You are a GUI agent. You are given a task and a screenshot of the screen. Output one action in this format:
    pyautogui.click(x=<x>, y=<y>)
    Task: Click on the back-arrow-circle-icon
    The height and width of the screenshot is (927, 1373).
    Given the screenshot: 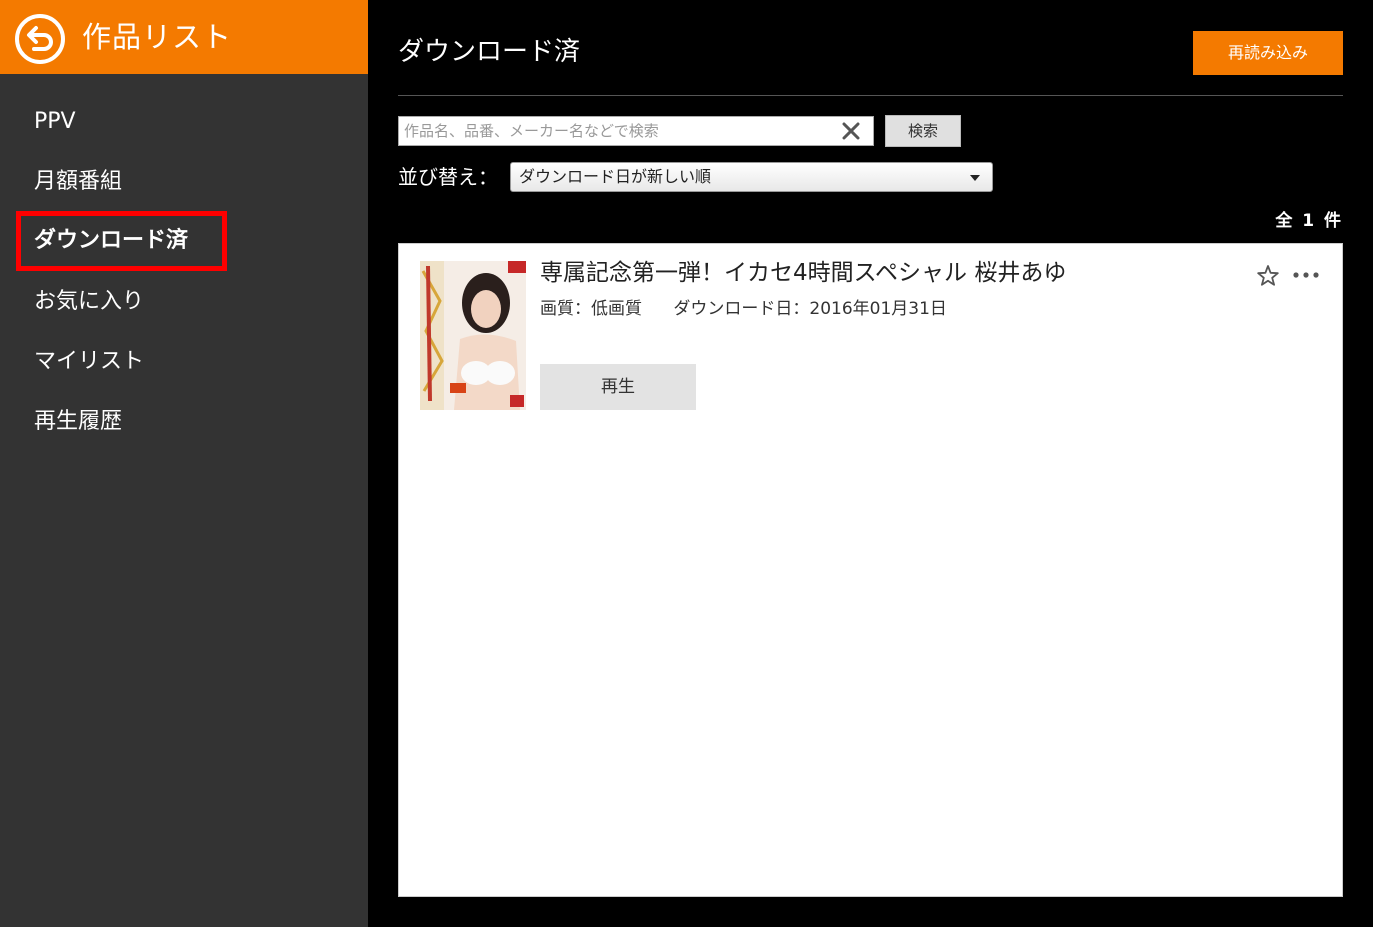 What is the action you would take?
    pyautogui.click(x=40, y=39)
    